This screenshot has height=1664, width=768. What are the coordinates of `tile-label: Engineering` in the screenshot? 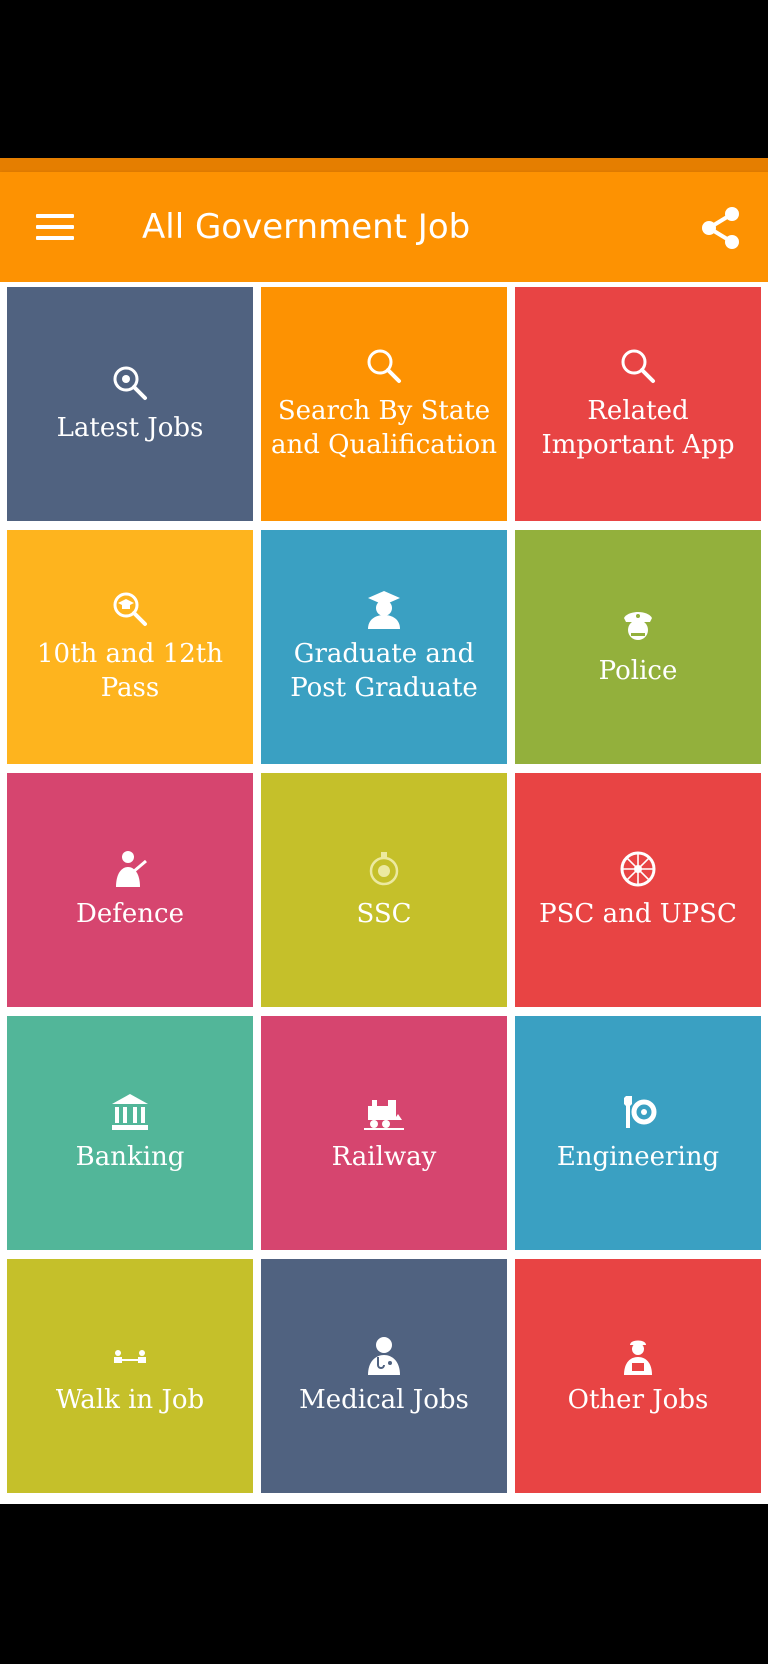 It's located at (638, 1157).